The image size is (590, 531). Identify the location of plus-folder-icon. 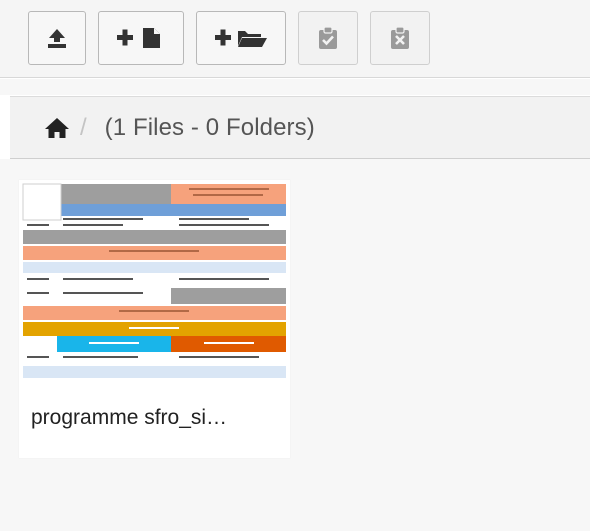
(241, 38).